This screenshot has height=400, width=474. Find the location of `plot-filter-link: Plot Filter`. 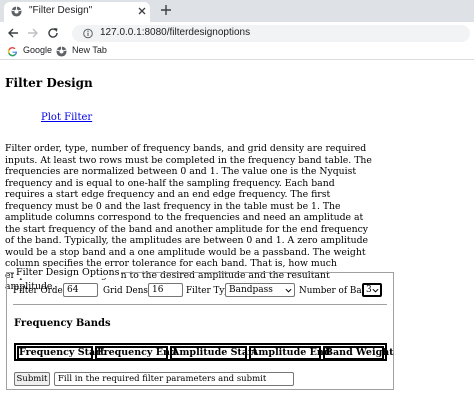

plot-filter-link: Plot Filter is located at coordinates (66, 117).